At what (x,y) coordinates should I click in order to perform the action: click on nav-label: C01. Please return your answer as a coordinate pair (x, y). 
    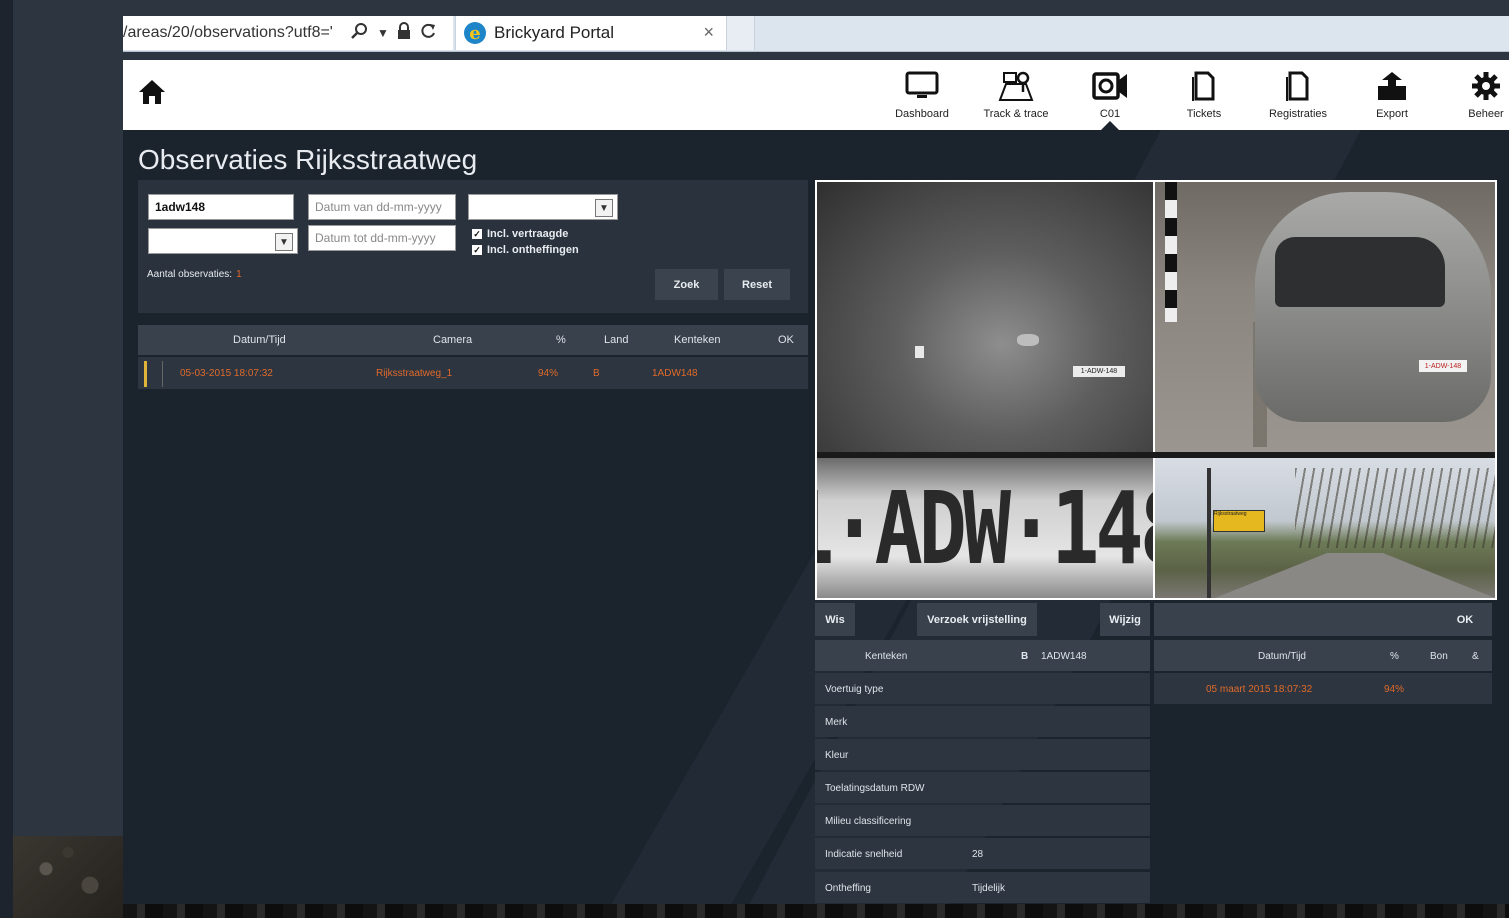
    Looking at the image, I should click on (1110, 114).